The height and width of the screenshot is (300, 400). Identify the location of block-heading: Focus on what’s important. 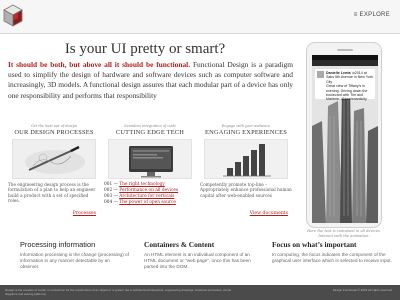
(314, 244).